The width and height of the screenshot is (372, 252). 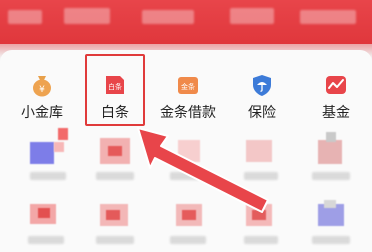 What do you see at coordinates (262, 112) in the screenshot?
I see `menu-label: 保险` at bounding box center [262, 112].